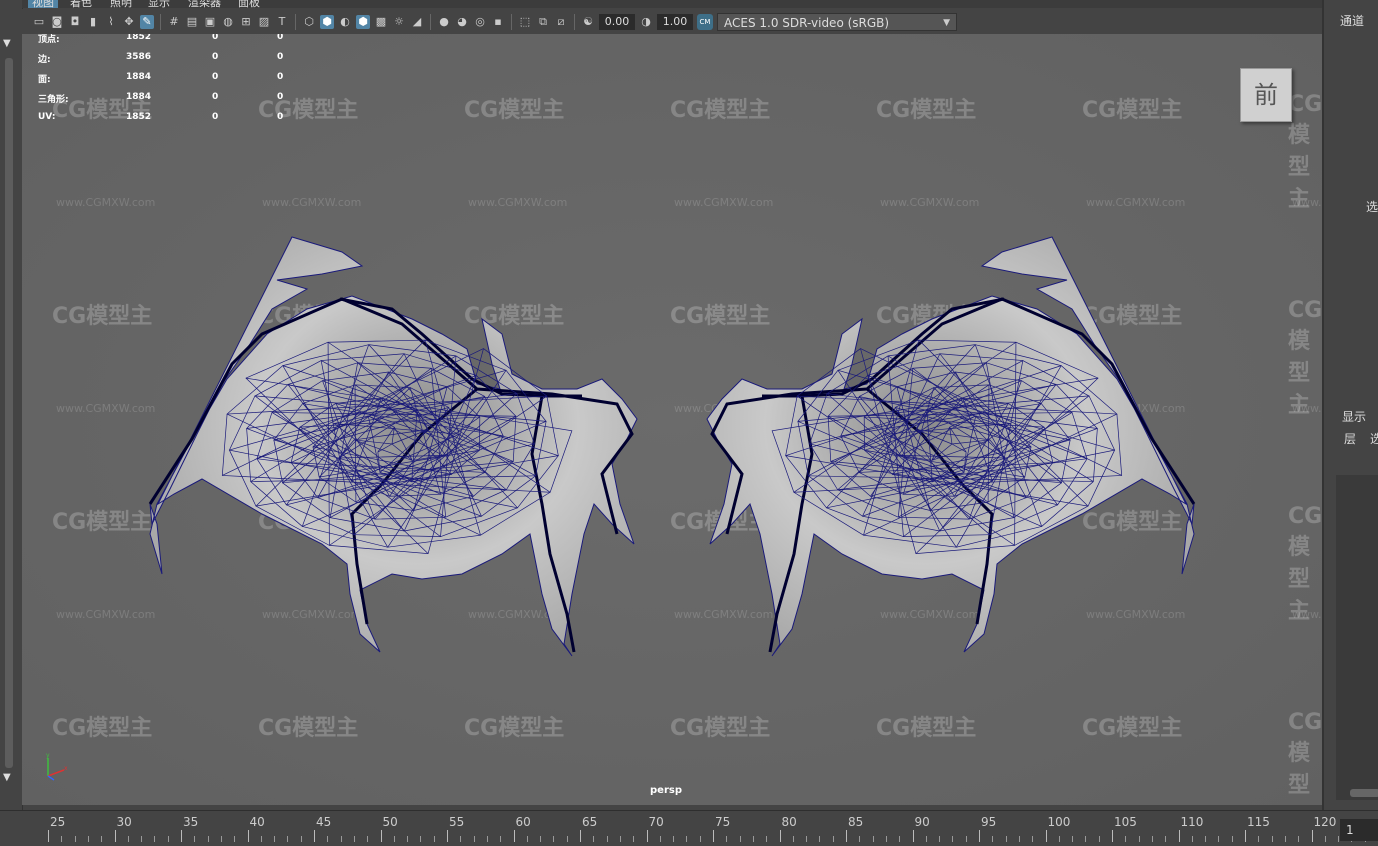  Describe the element at coordinates (1374, 438) in the screenshot. I see `select-menu-fragment: 选` at that location.